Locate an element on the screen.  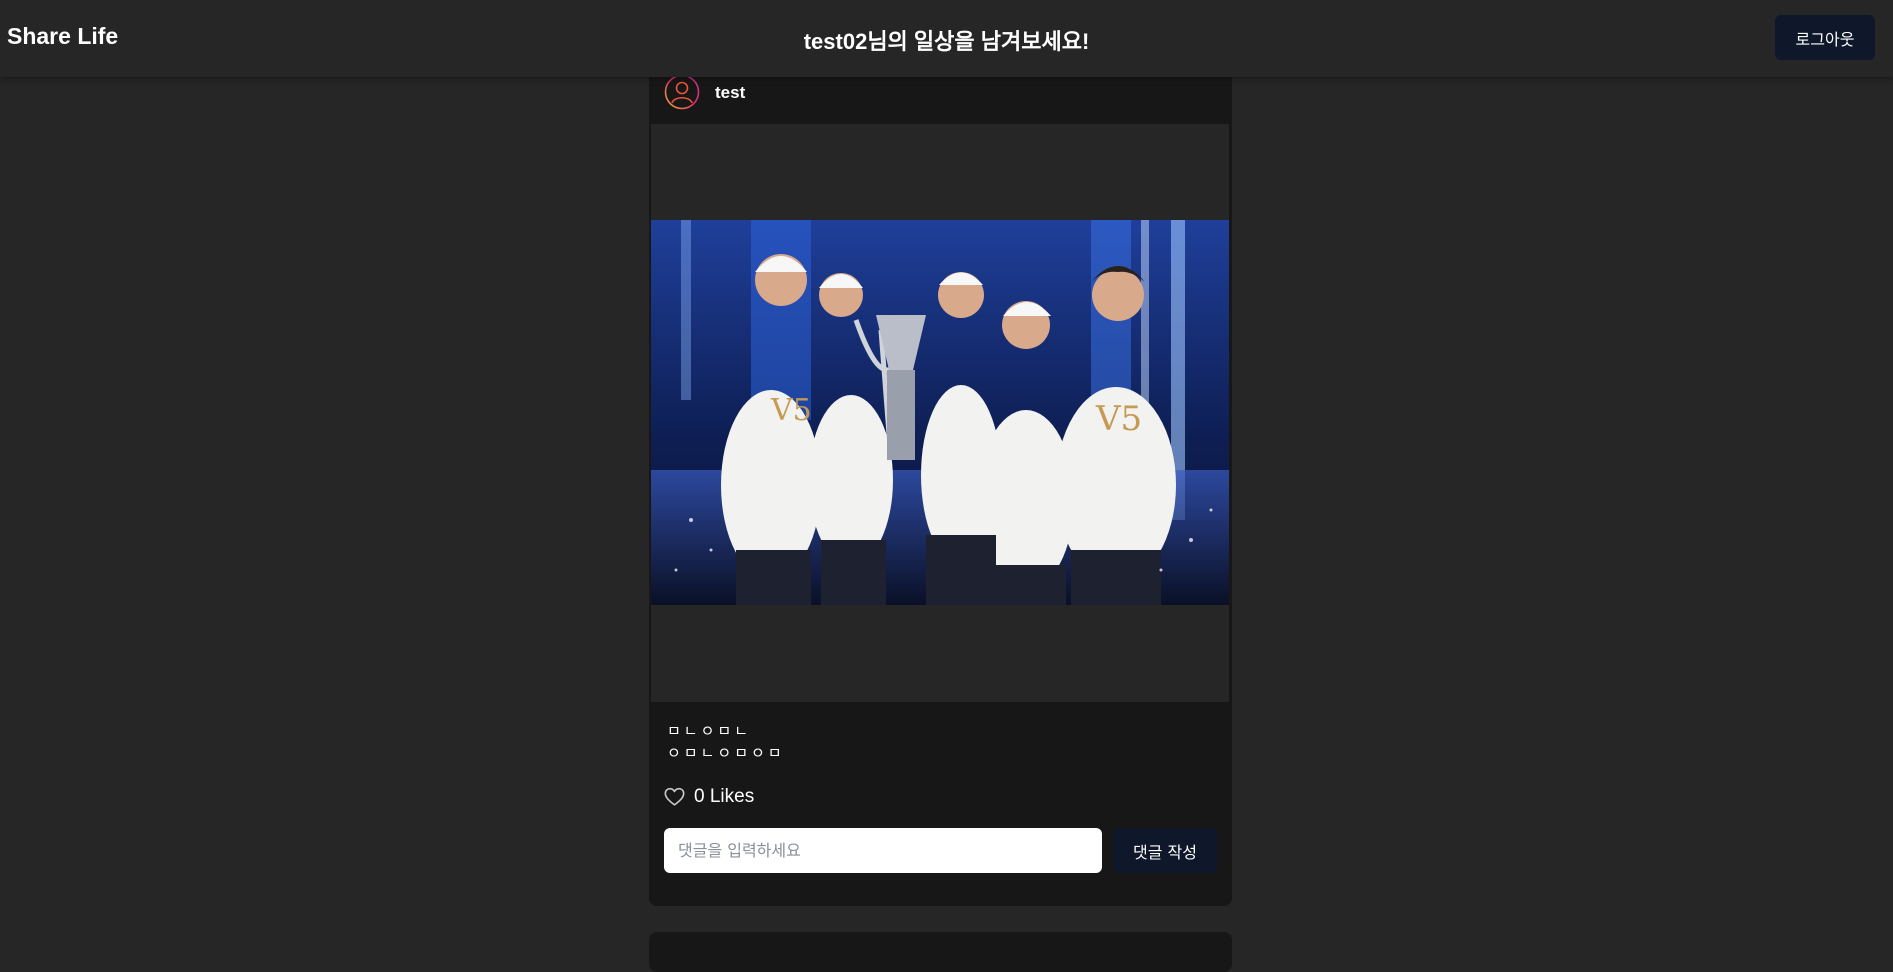
comment-input is located at coordinates (883, 850).